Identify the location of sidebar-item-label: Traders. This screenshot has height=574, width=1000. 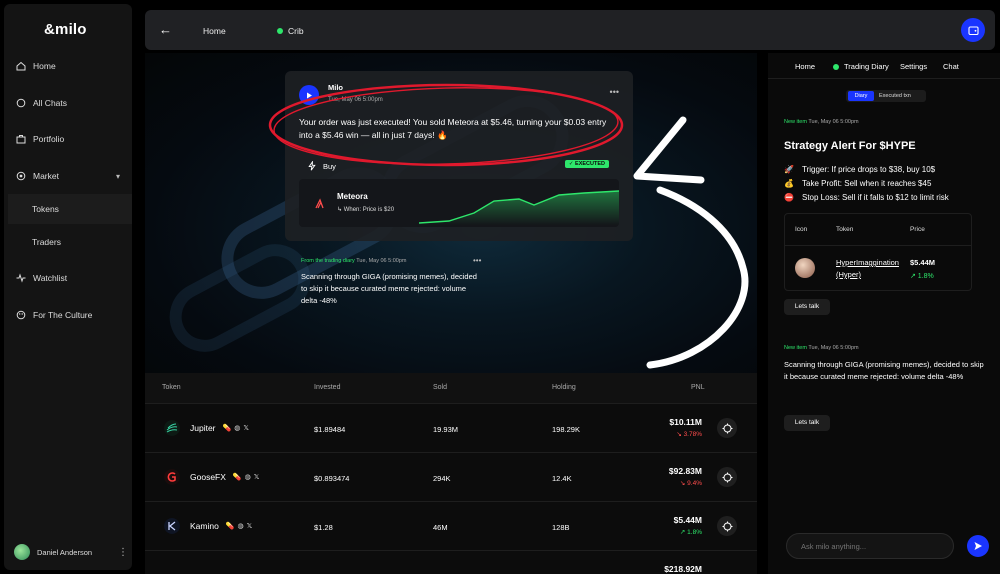
(46, 242).